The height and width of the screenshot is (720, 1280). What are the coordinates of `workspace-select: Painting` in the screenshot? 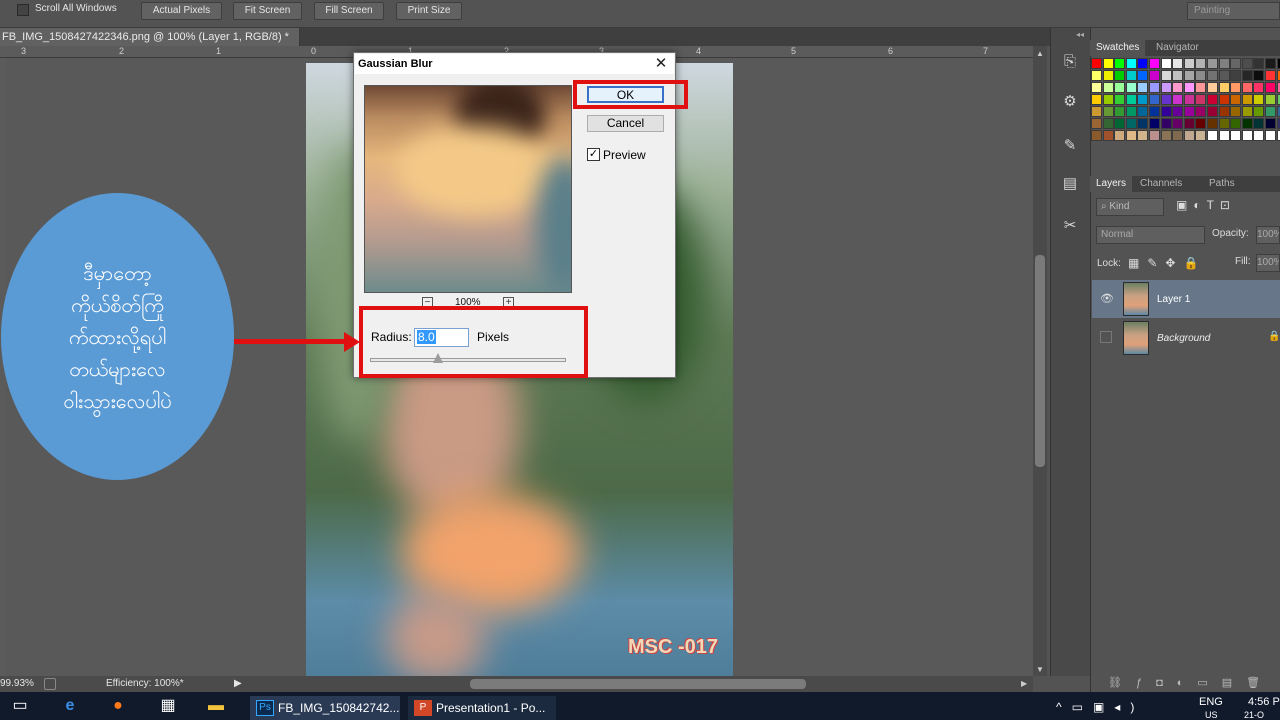 It's located at (1233, 11).